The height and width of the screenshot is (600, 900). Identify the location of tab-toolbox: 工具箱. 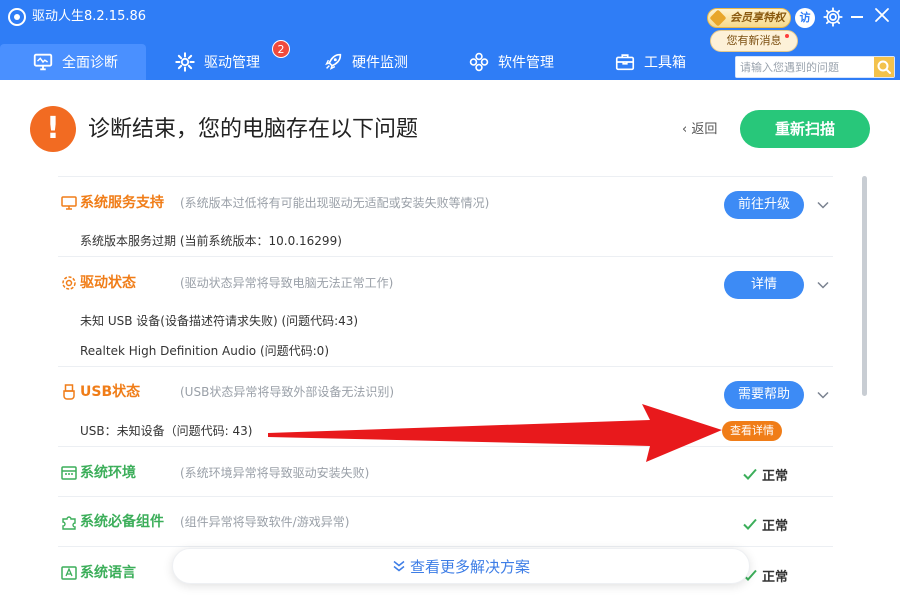
(650, 62).